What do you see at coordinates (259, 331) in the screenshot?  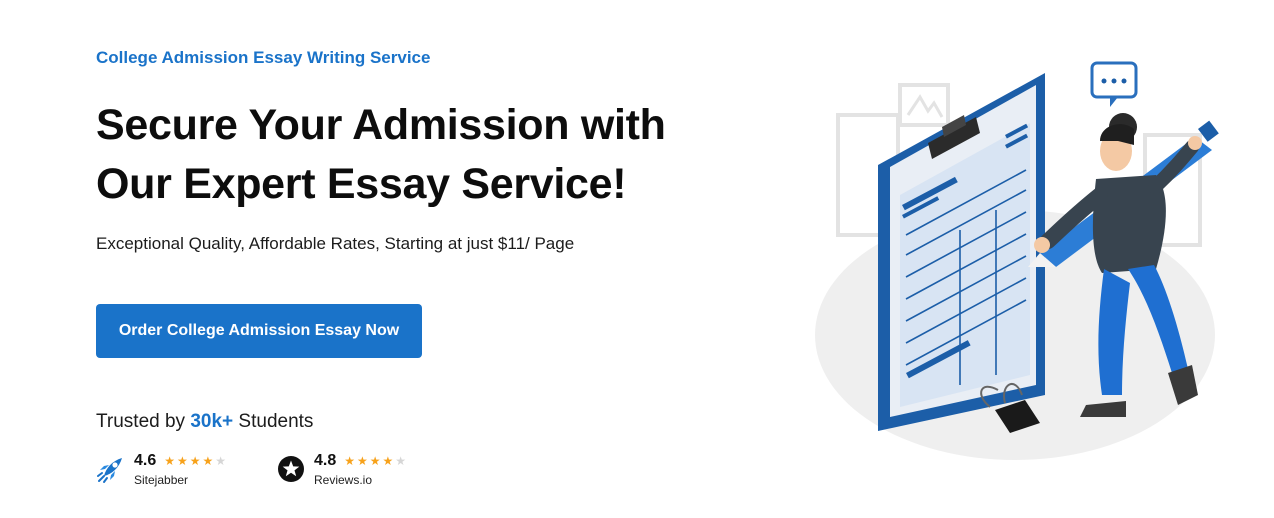 I see `order-essay-button: Order College Admission Essay Now` at bounding box center [259, 331].